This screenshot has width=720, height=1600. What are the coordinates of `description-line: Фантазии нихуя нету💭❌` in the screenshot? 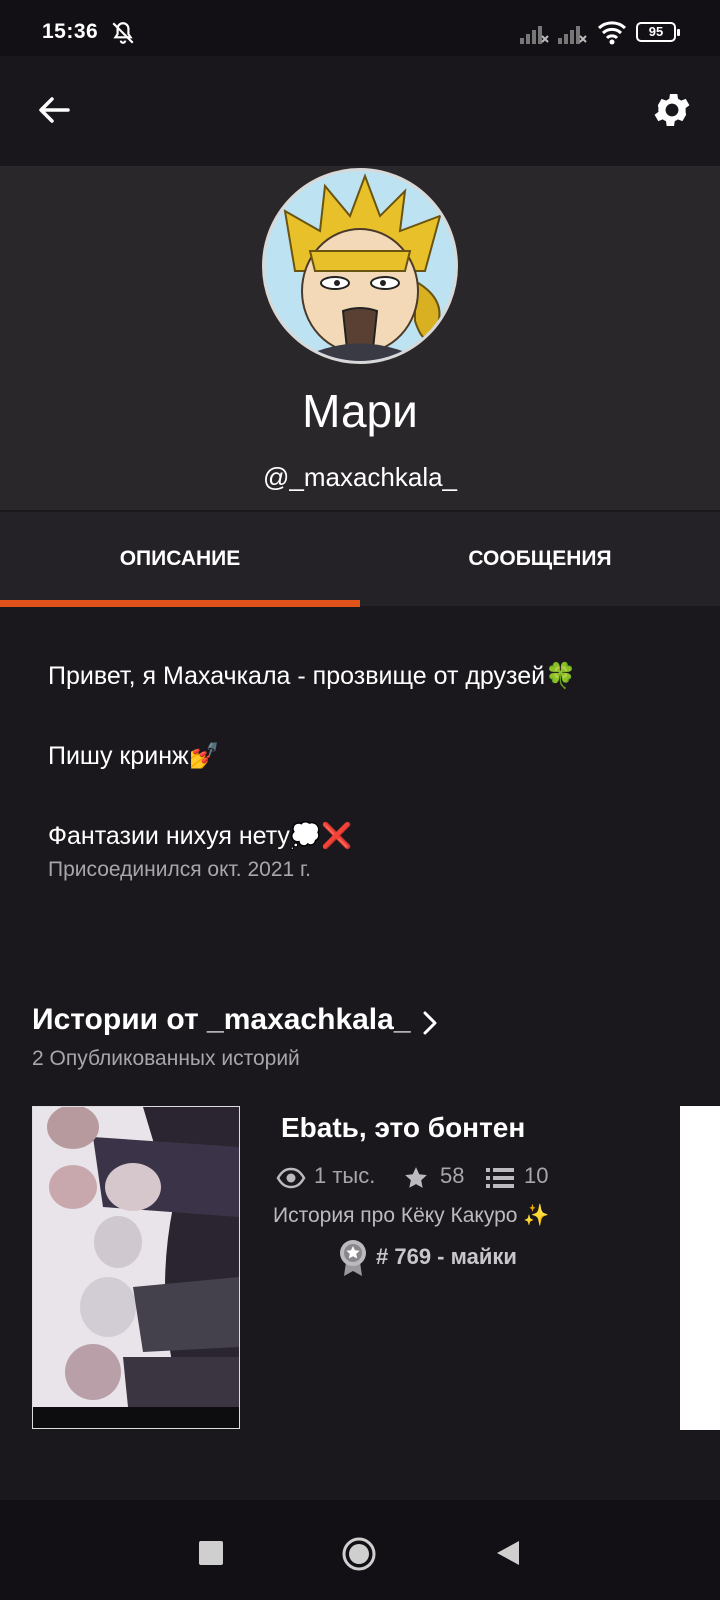 It's located at (200, 836).